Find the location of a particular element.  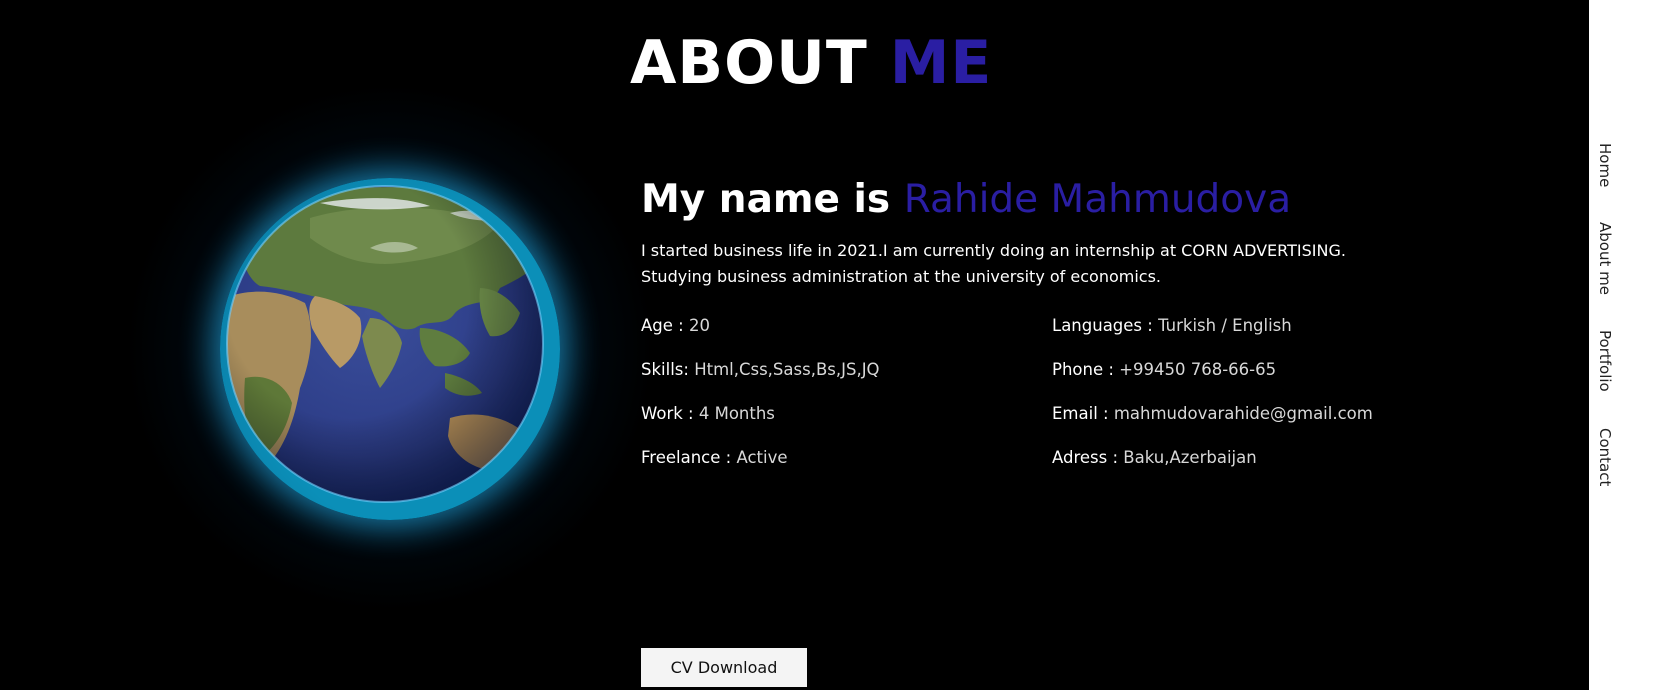

nav-item-about-me: About me is located at coordinates (1605, 258).